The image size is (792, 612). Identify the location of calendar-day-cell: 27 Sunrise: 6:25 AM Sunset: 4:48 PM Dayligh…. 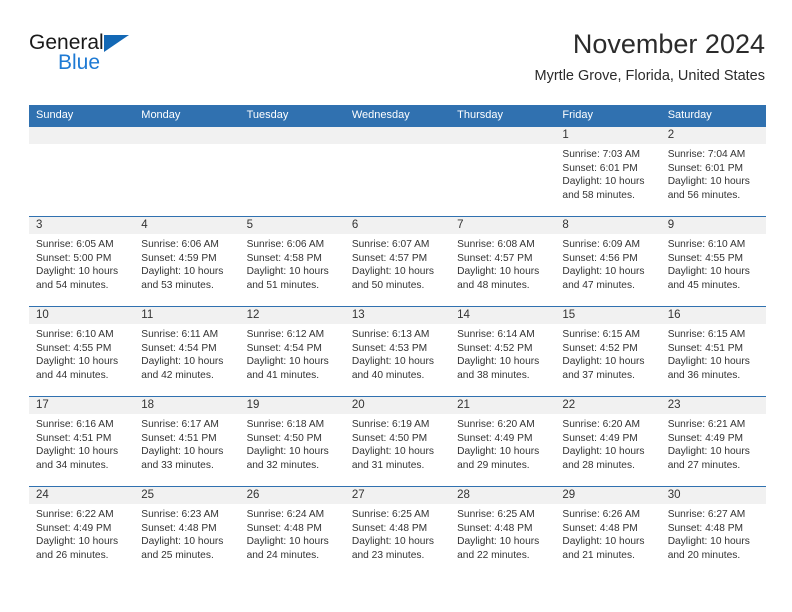
(397, 531).